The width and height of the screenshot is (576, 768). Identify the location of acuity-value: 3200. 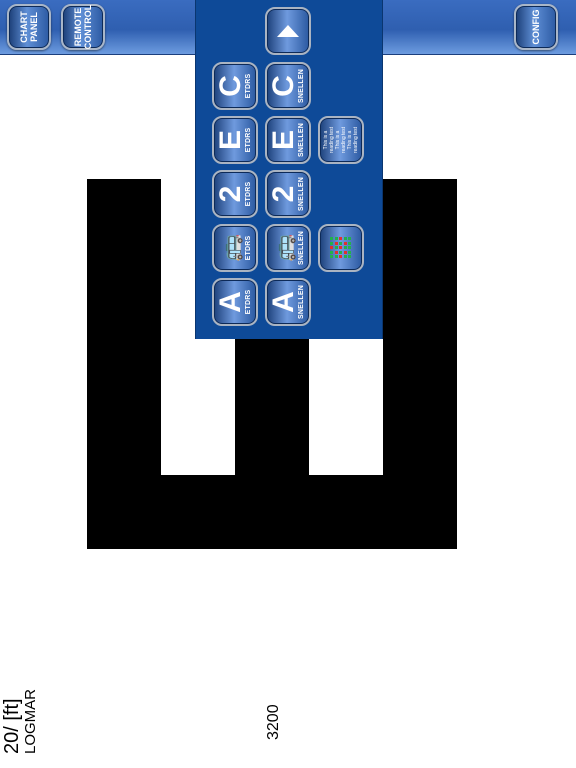
(273, 722).